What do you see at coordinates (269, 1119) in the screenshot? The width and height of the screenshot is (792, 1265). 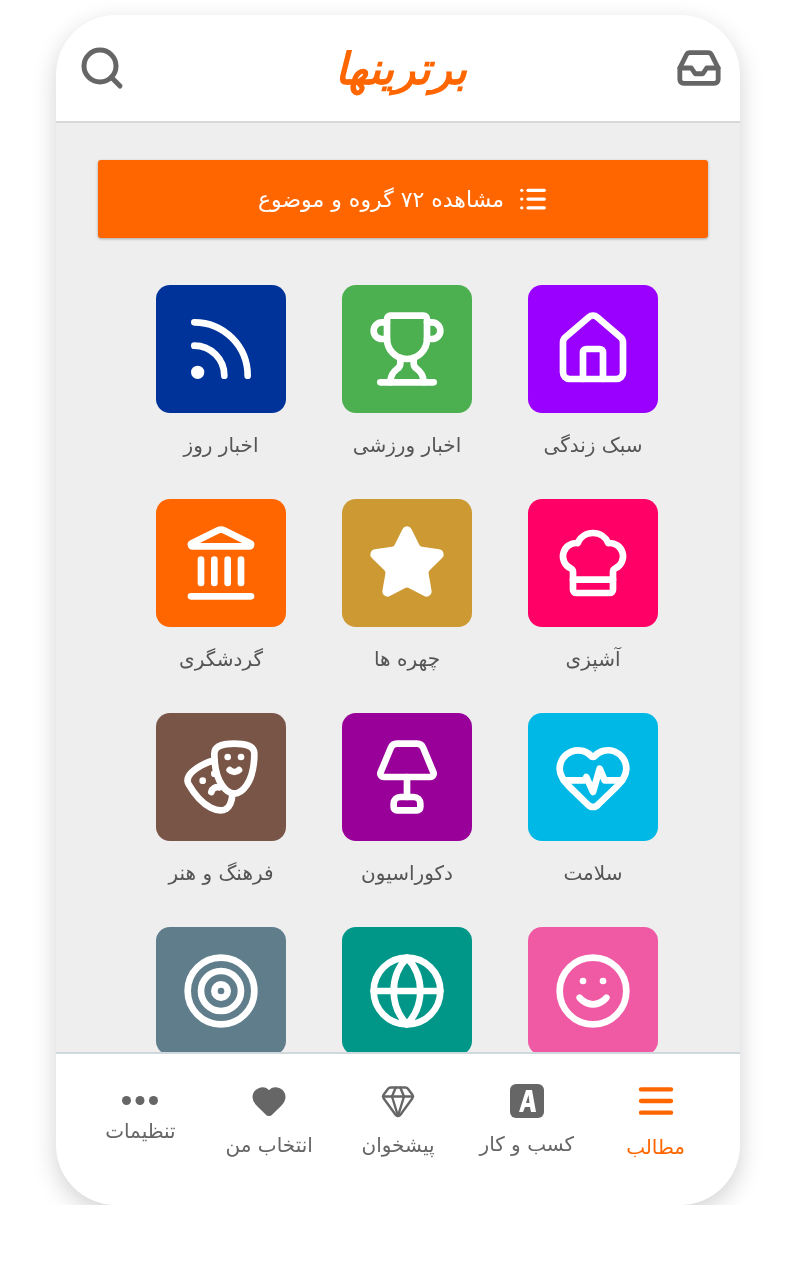 I see `nav-tab: انتخاب من` at bounding box center [269, 1119].